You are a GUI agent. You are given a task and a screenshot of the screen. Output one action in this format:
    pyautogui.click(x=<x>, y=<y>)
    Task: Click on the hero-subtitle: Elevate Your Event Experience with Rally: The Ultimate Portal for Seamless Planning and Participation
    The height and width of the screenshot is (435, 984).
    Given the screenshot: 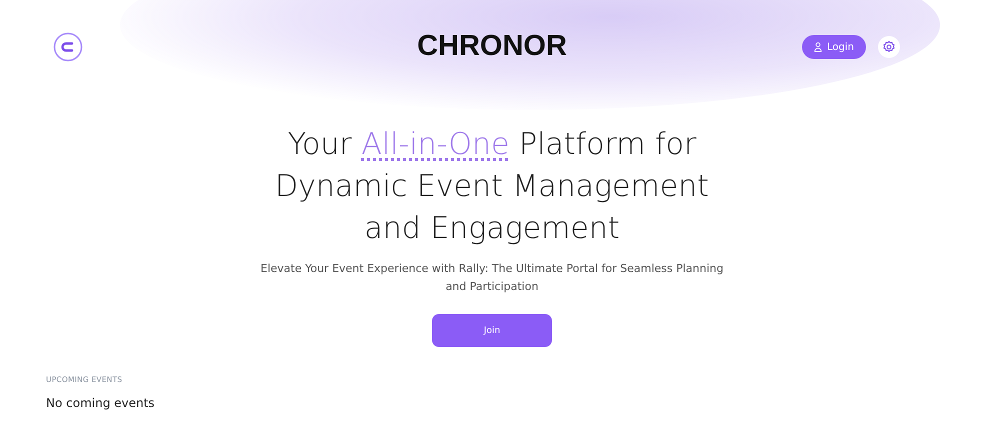 What is the action you would take?
    pyautogui.click(x=492, y=278)
    